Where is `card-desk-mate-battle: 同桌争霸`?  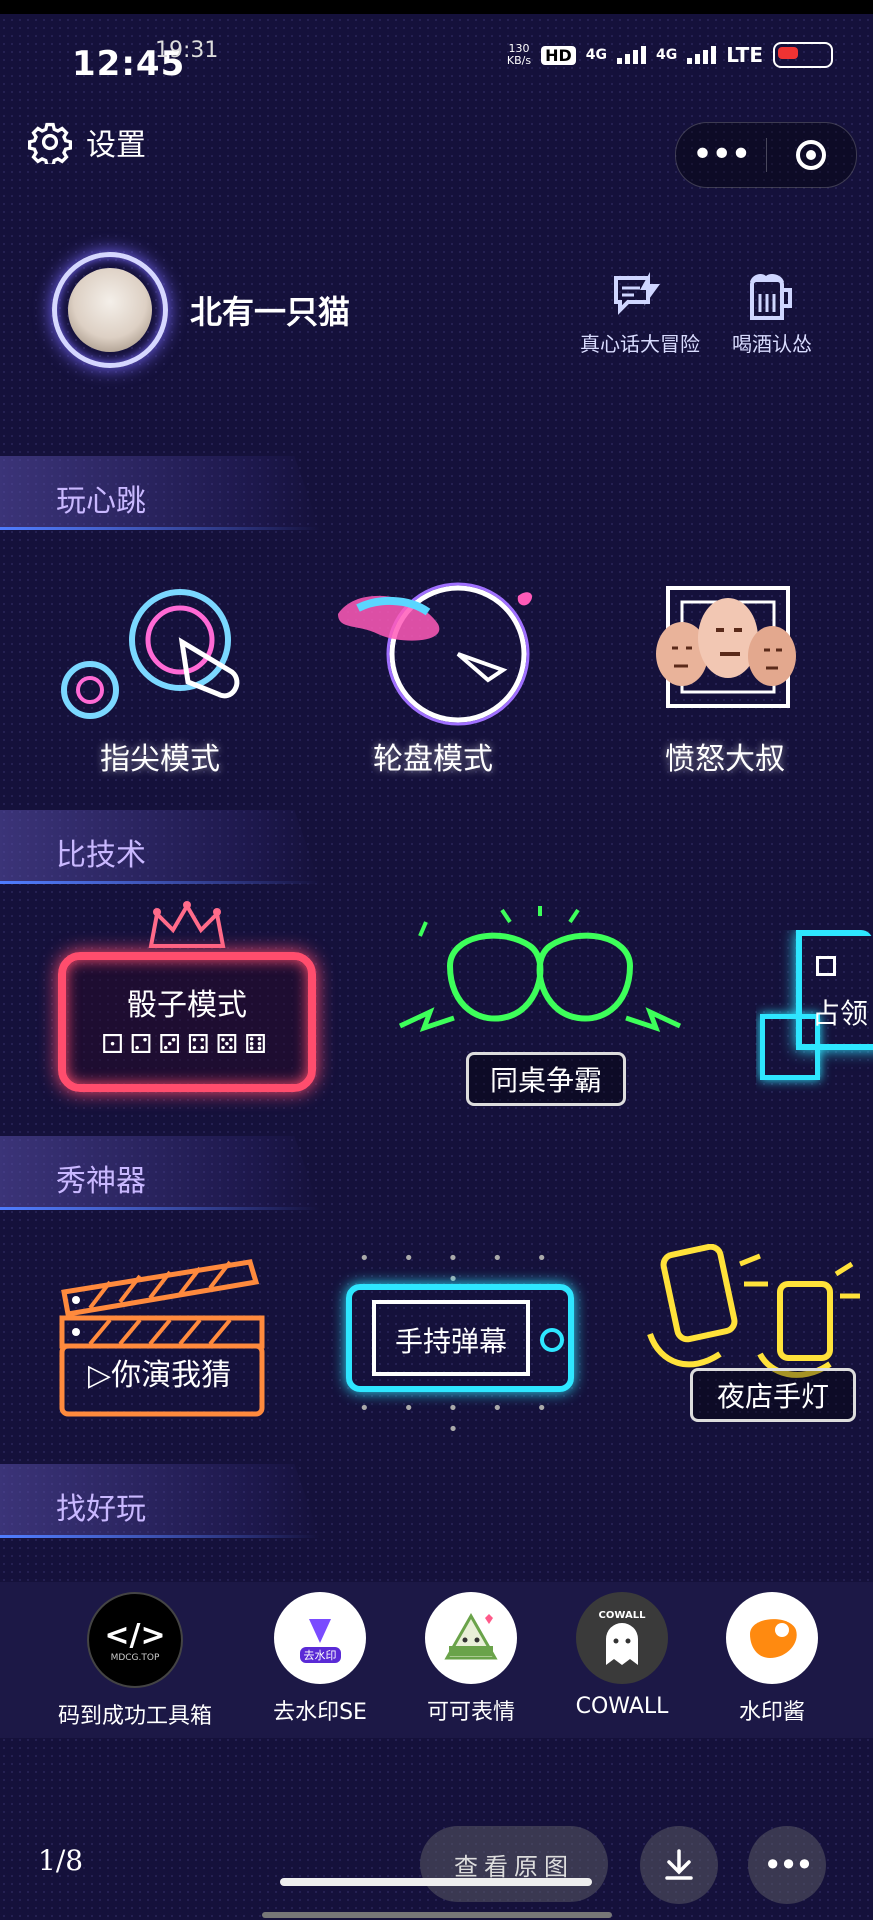 card-desk-mate-battle: 同桌争霸 is located at coordinates (550, 1006).